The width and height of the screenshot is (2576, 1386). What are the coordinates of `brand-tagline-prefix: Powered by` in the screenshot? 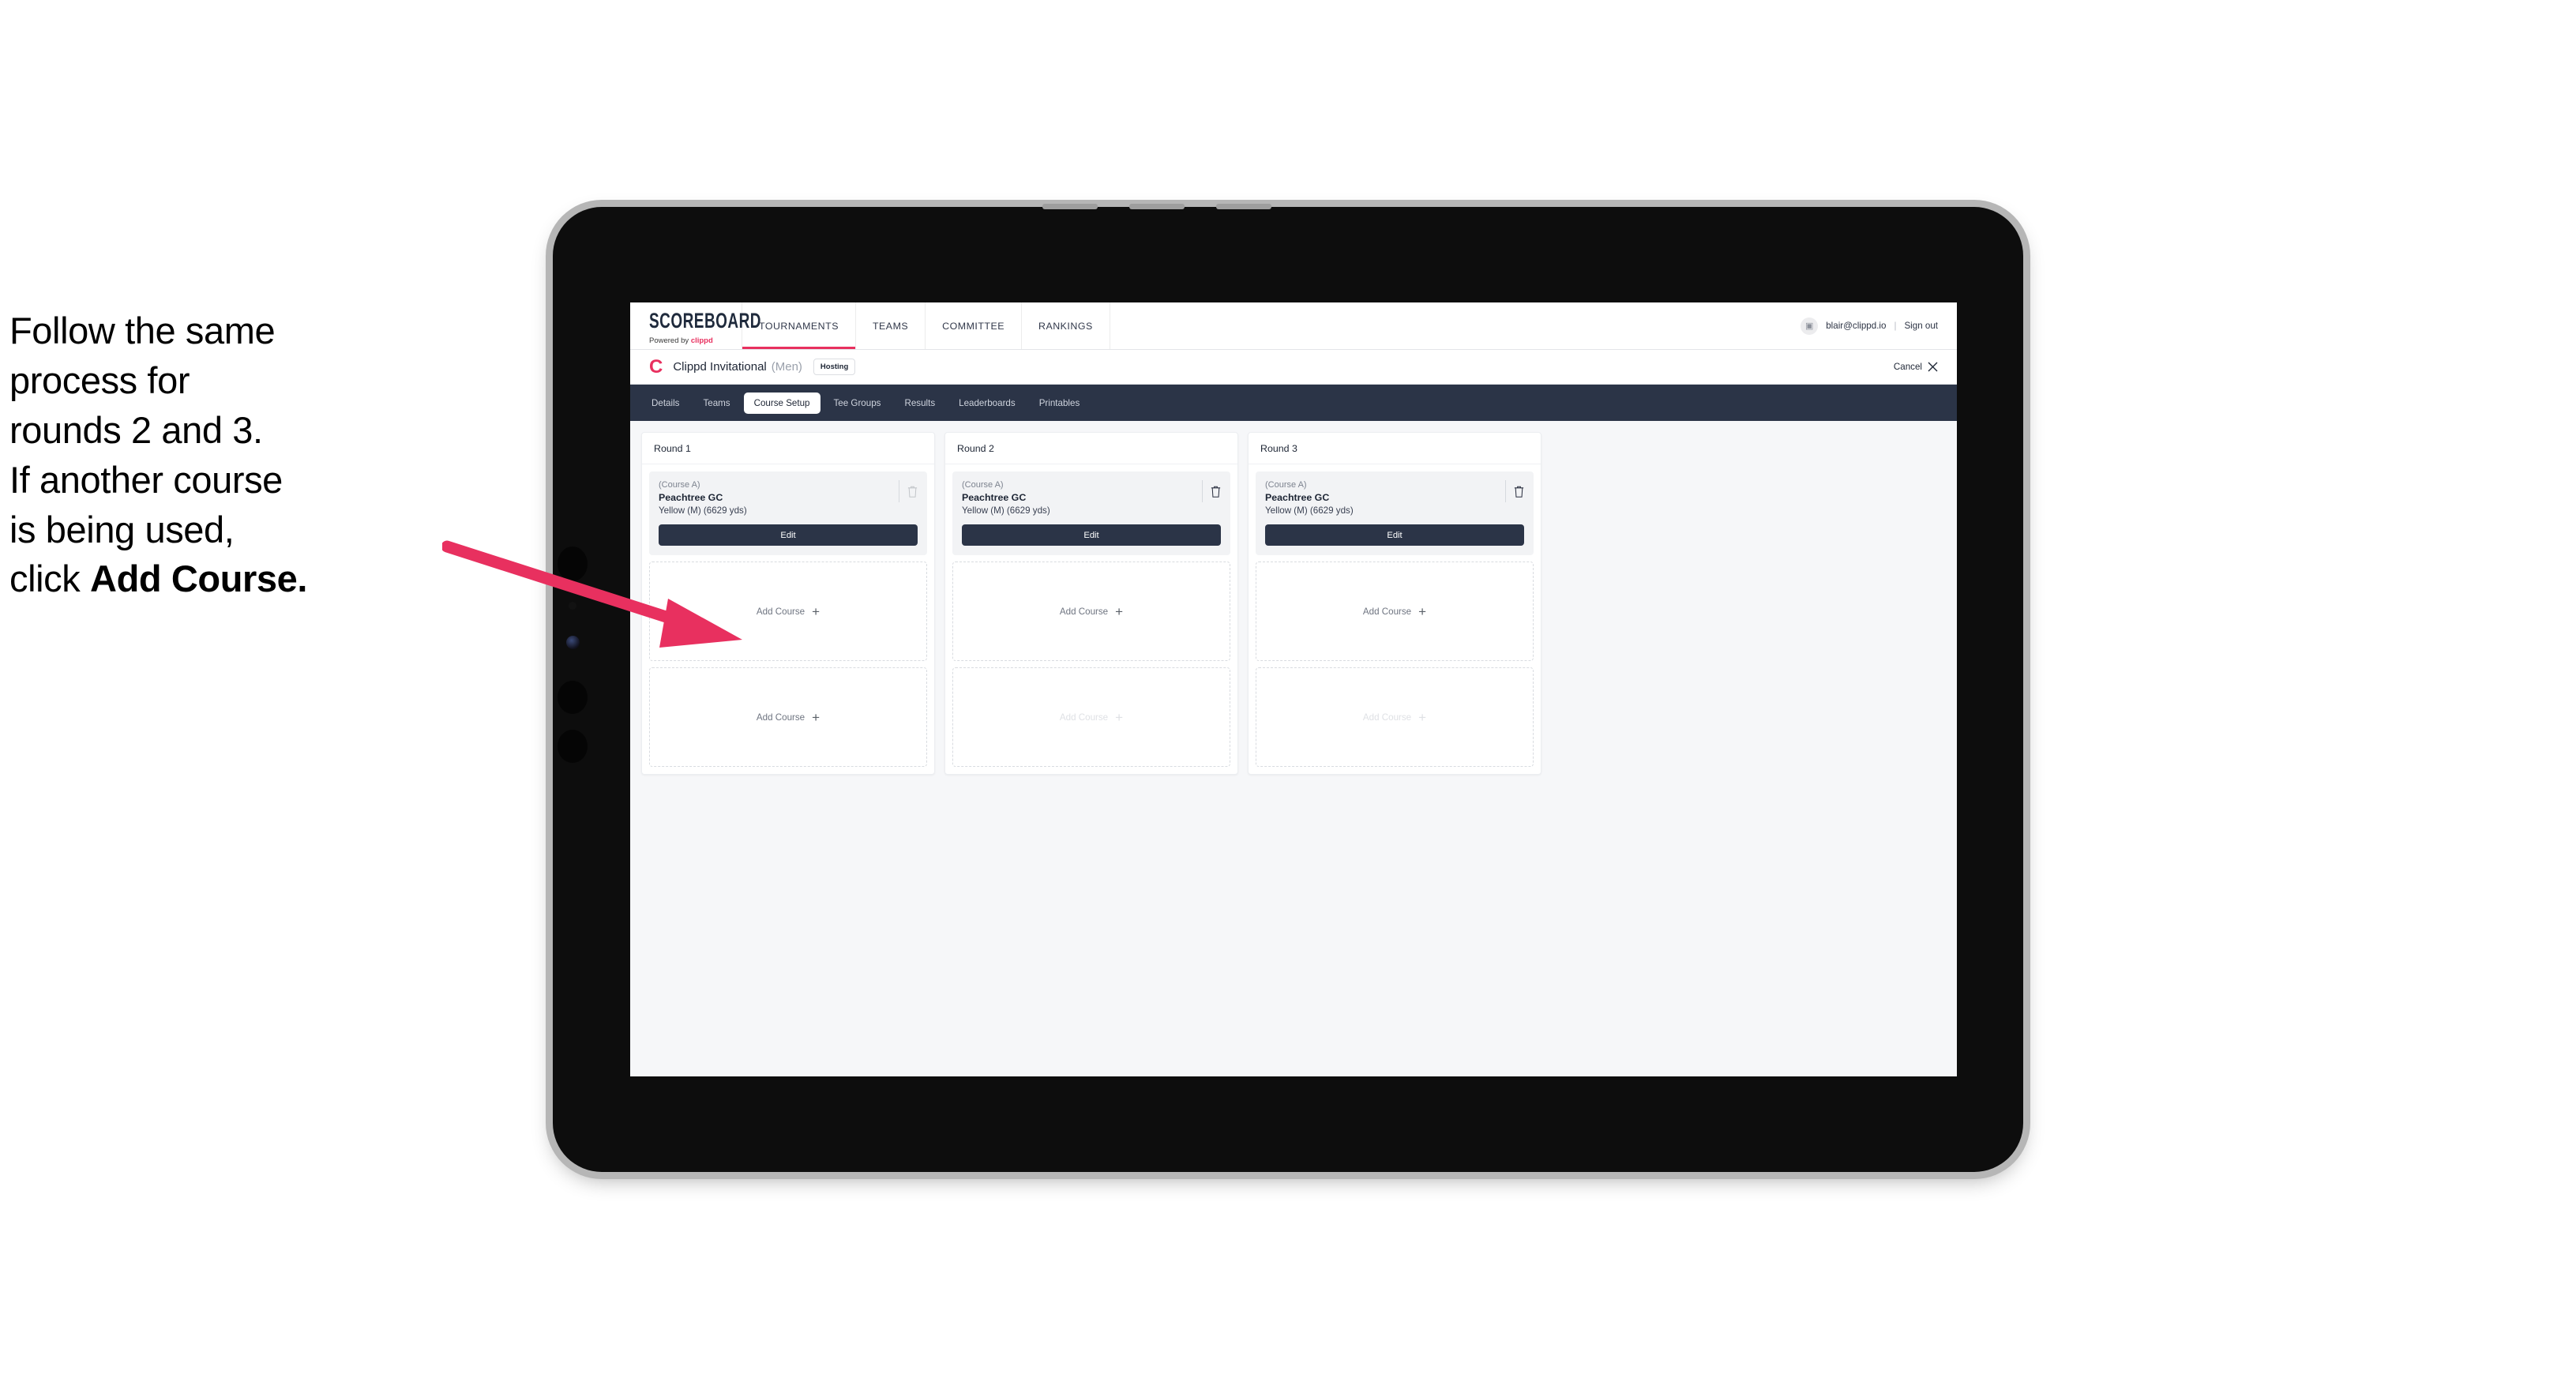 It's located at (670, 340).